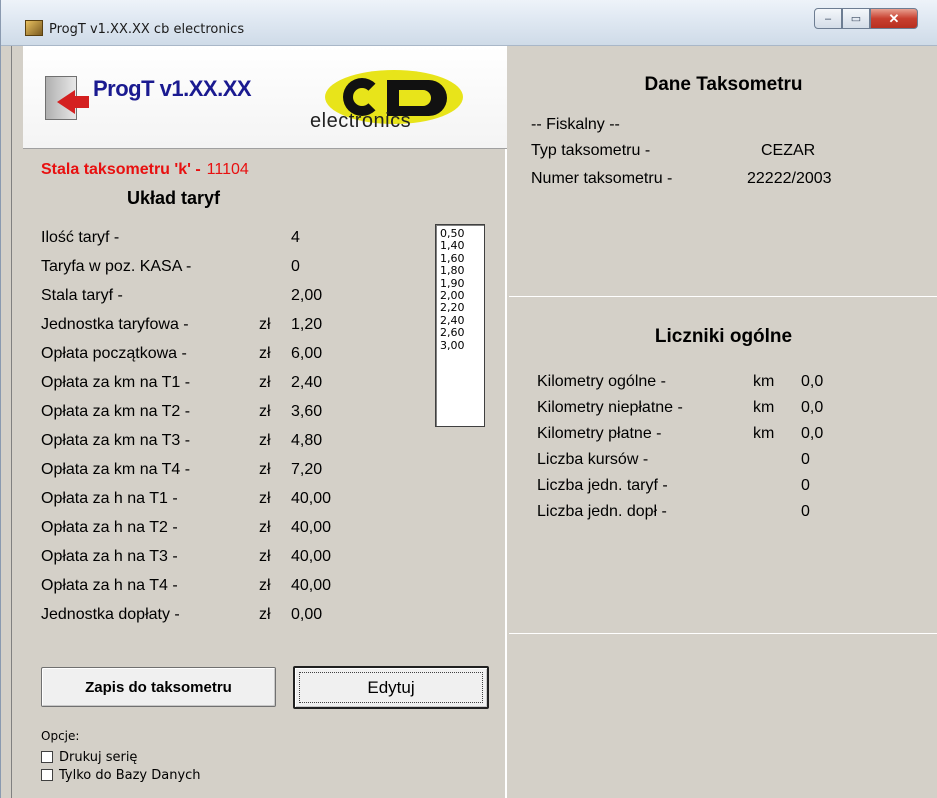 Image resolution: width=937 pixels, height=798 pixels. What do you see at coordinates (307, 440) in the screenshot?
I see `tariff-row-value: 4,80` at bounding box center [307, 440].